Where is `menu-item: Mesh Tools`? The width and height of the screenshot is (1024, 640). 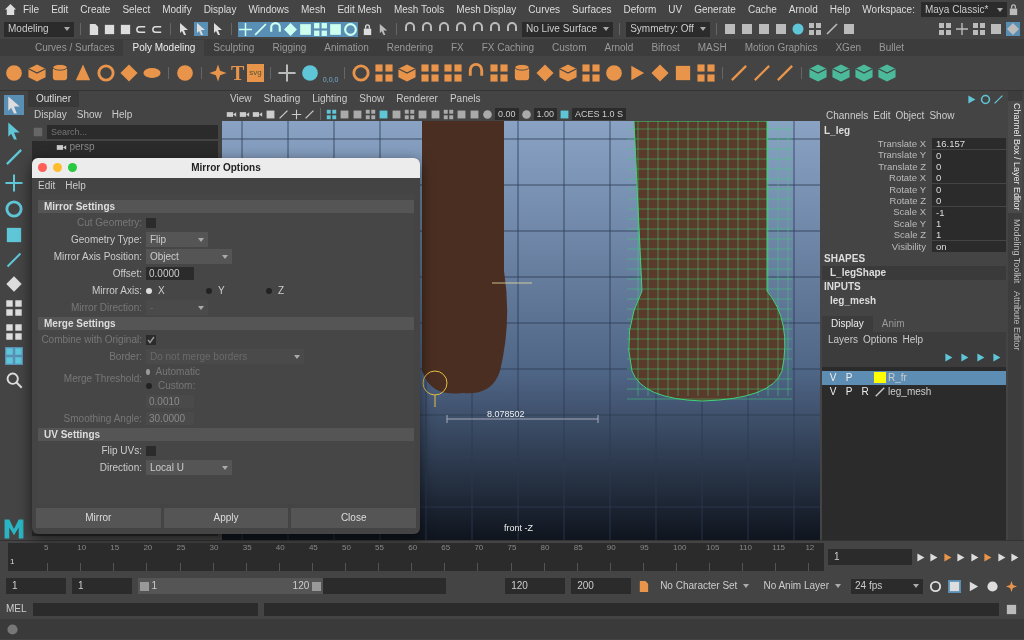 menu-item: Mesh Tools is located at coordinates (419, 9).